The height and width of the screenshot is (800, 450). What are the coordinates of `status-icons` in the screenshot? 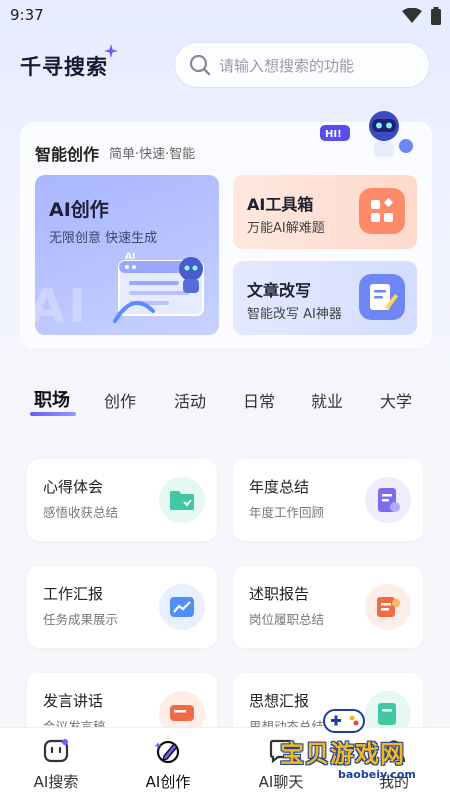 It's located at (422, 16).